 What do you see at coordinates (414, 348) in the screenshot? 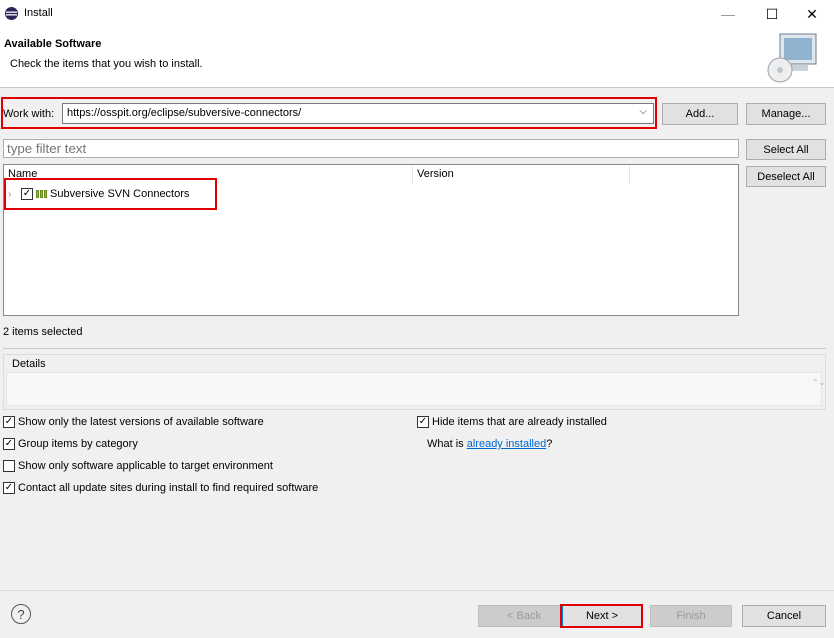
I see `divider` at bounding box center [414, 348].